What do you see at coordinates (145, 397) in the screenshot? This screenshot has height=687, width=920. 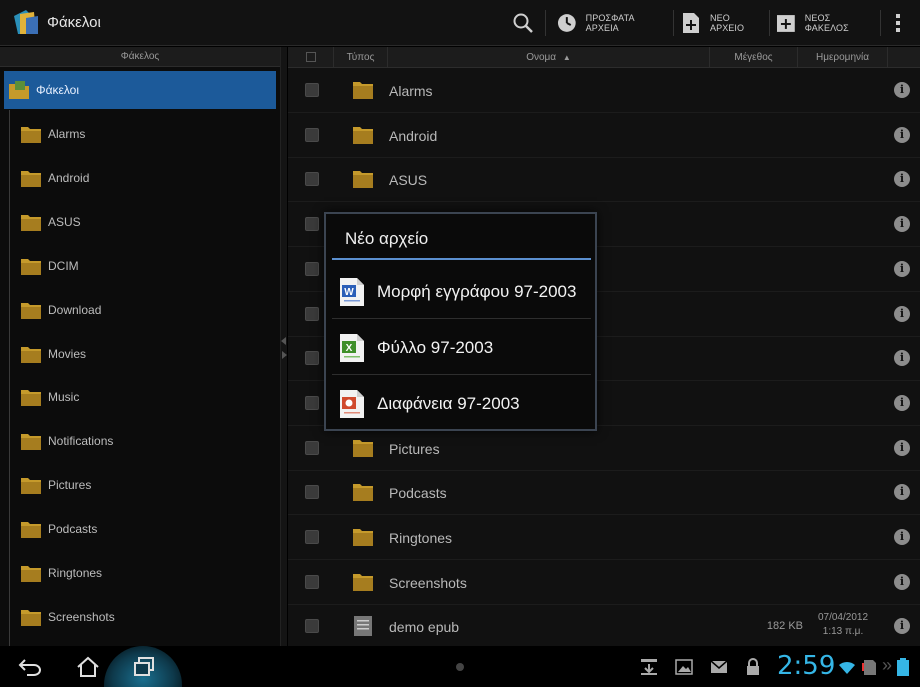 I see `tree-item-music: Music` at bounding box center [145, 397].